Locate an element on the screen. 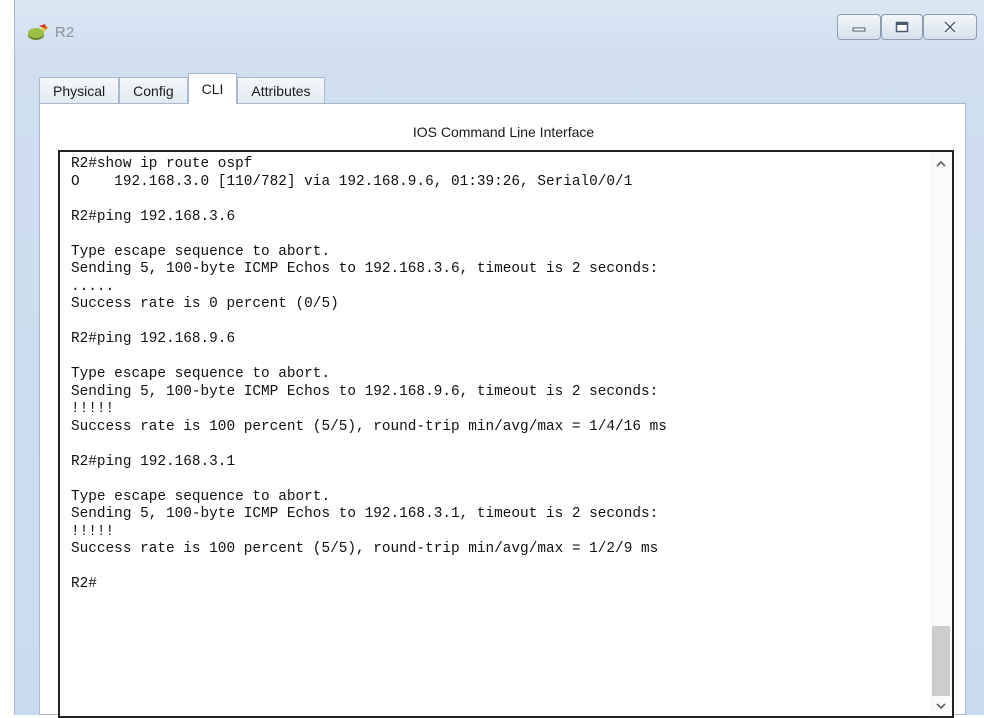  close-icon is located at coordinates (950, 27).